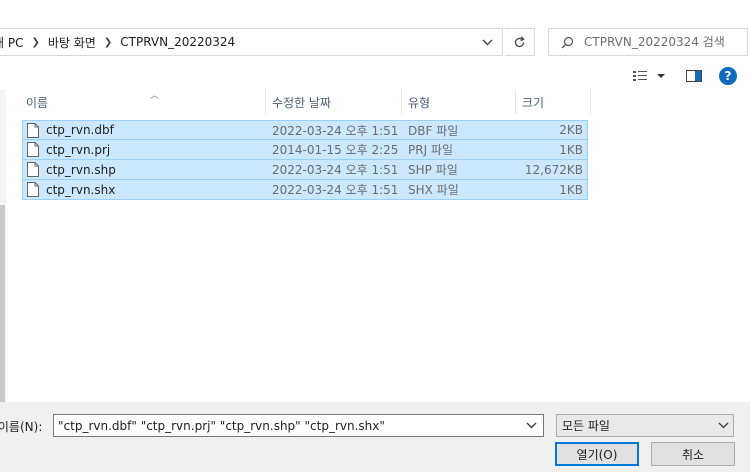  I want to click on help-button: ?, so click(728, 76).